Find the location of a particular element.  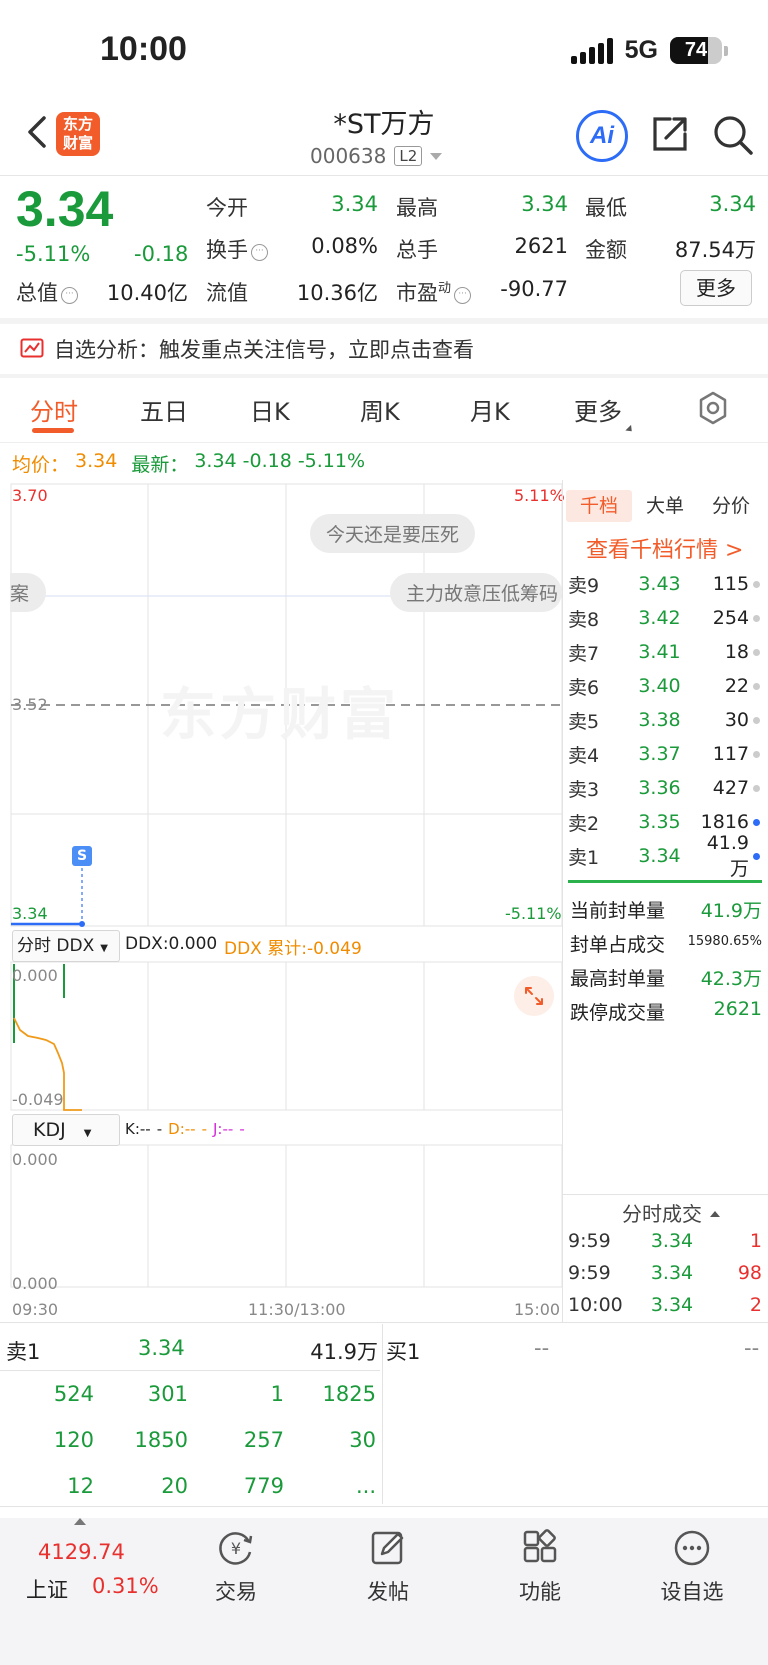

ask-row: 卖8 3.42 254 is located at coordinates (664, 618).